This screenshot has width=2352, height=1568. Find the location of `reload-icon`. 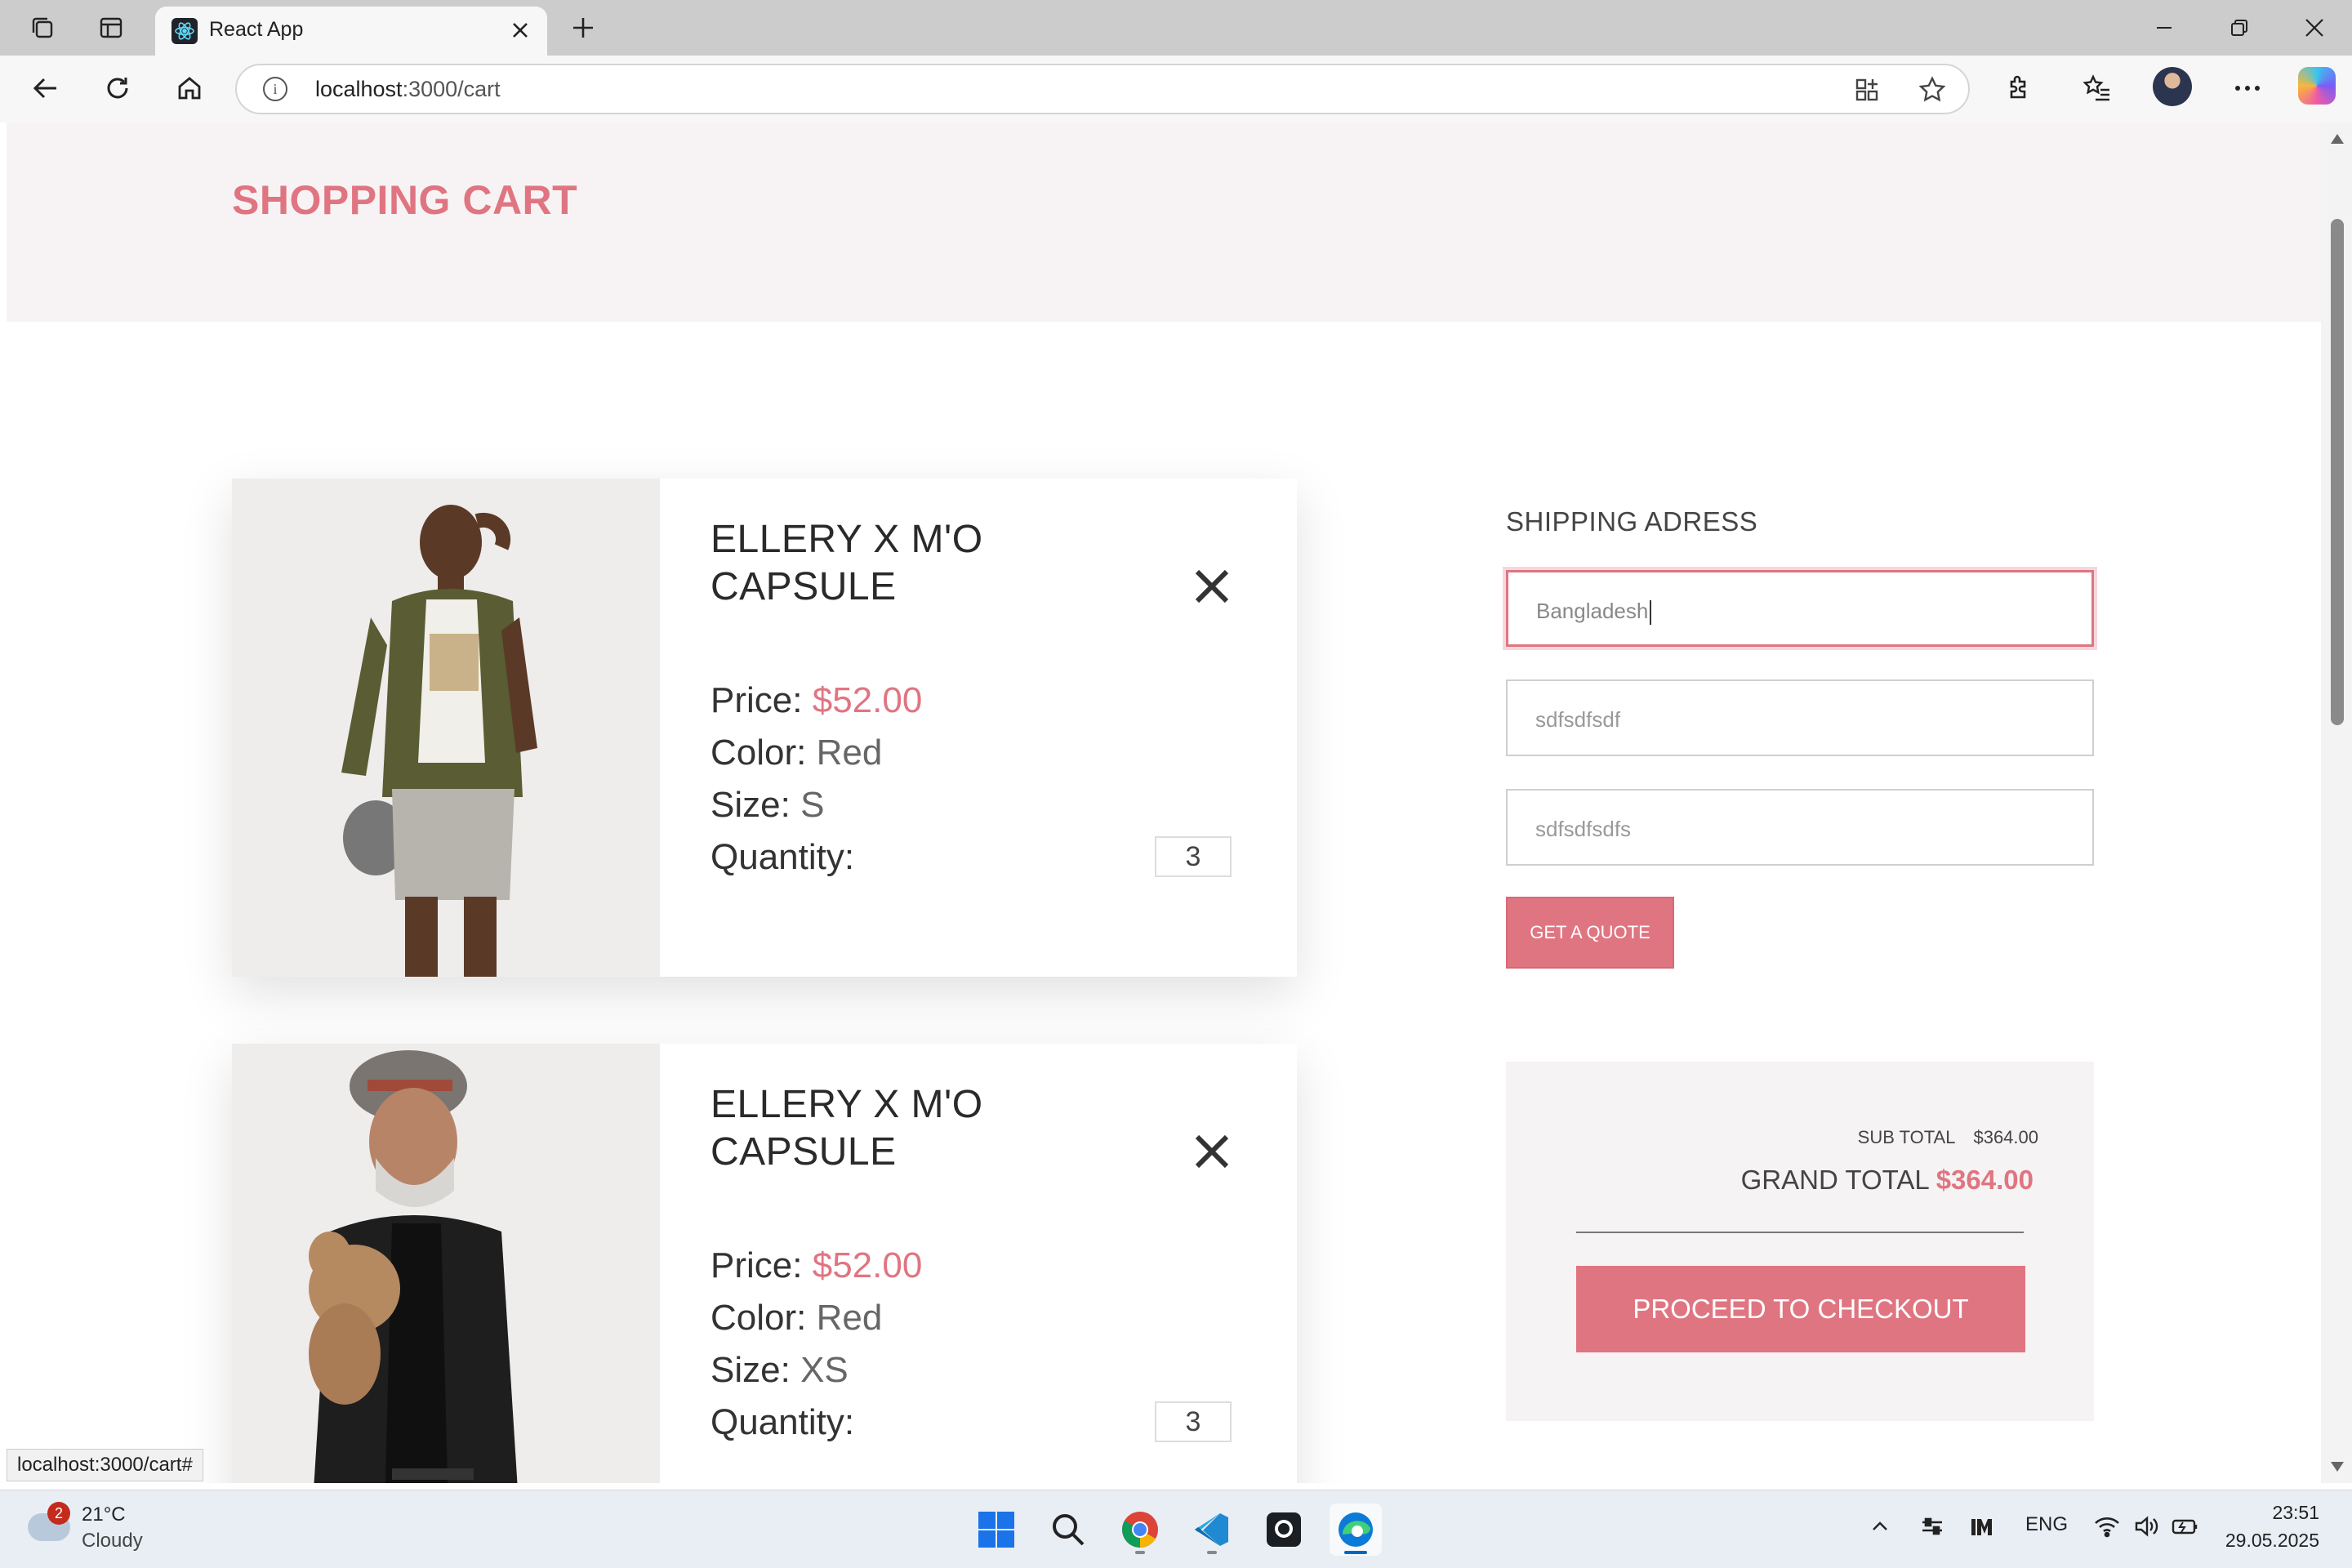

reload-icon is located at coordinates (118, 88).